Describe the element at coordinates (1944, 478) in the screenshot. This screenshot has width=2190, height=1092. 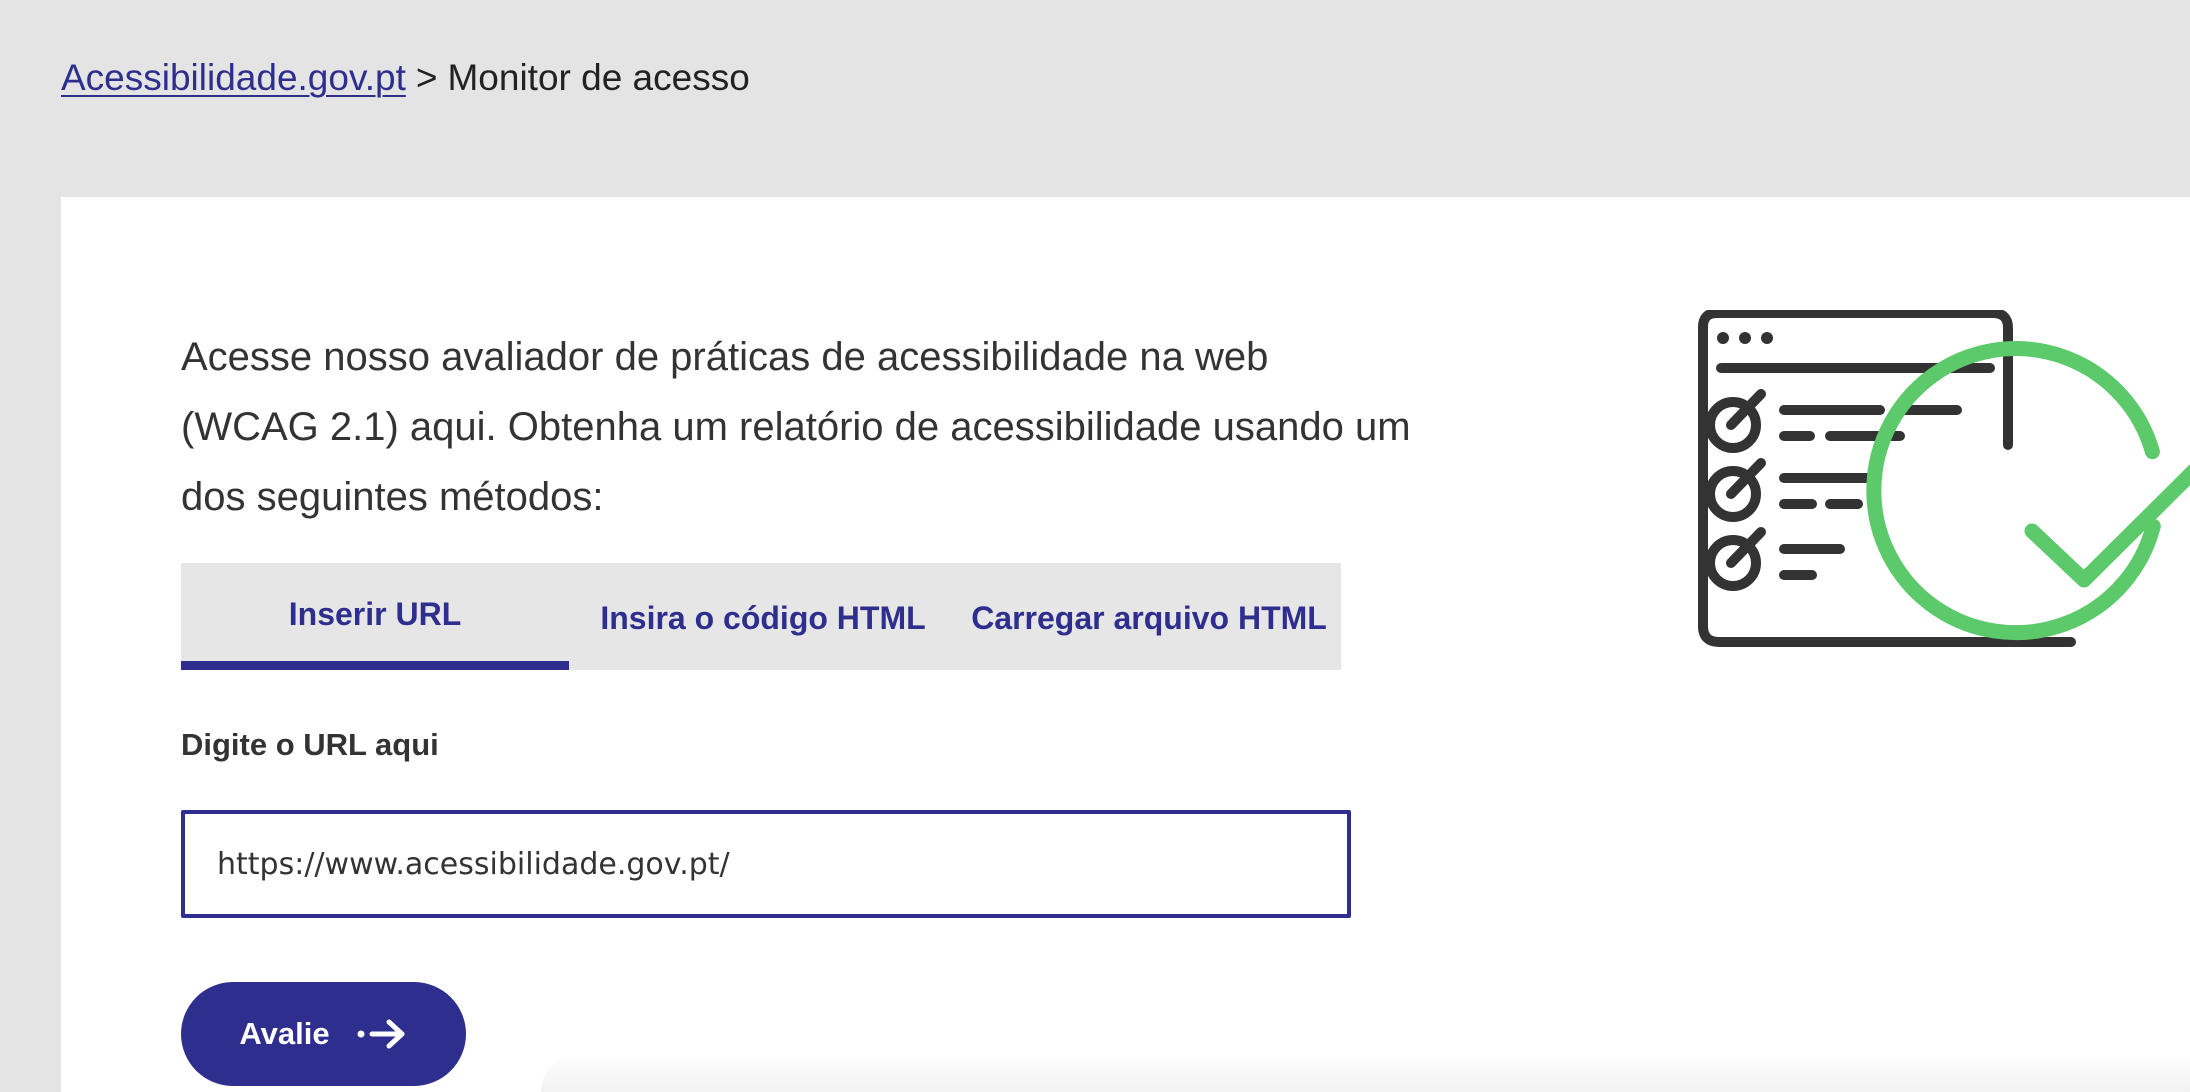
I see `checklist-check-icon` at that location.